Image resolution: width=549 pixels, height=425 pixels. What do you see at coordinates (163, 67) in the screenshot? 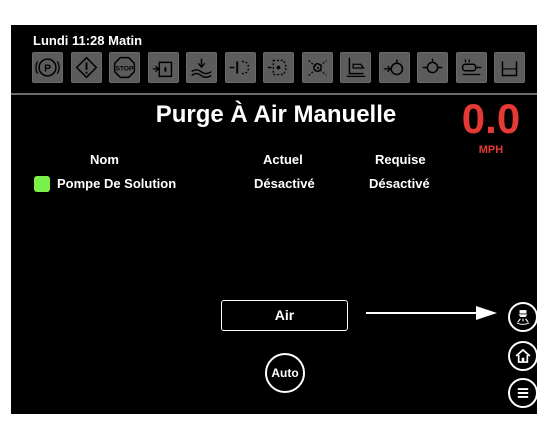
I see `solution-tank-icon` at bounding box center [163, 67].